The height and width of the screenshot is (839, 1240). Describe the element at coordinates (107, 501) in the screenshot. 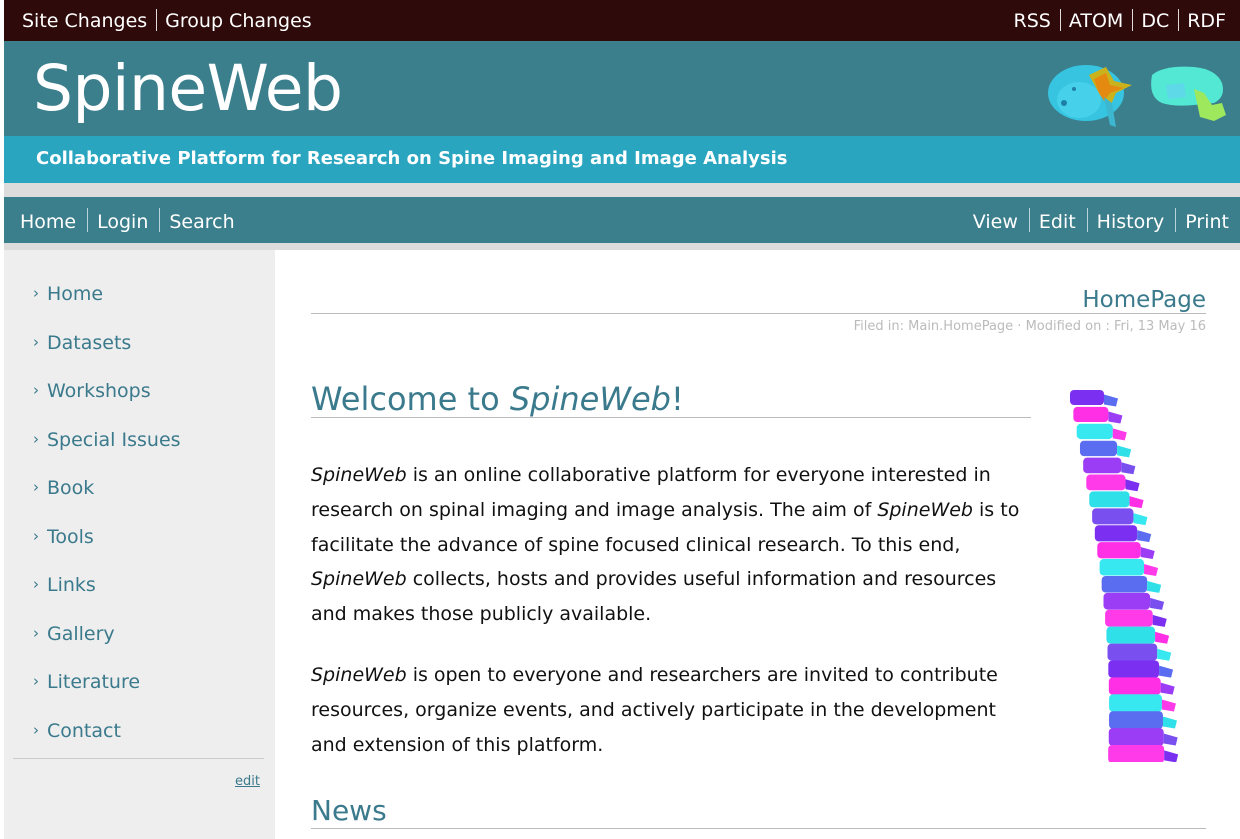

I see `sidebar-item-book: › Book` at that location.